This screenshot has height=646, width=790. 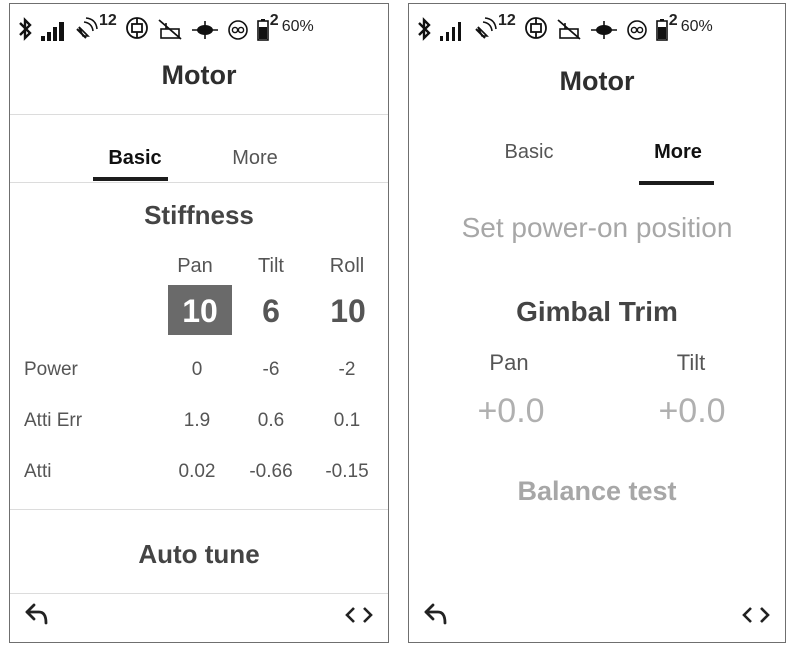 What do you see at coordinates (509, 362) in the screenshot?
I see `trim-label-pan: Pan` at bounding box center [509, 362].